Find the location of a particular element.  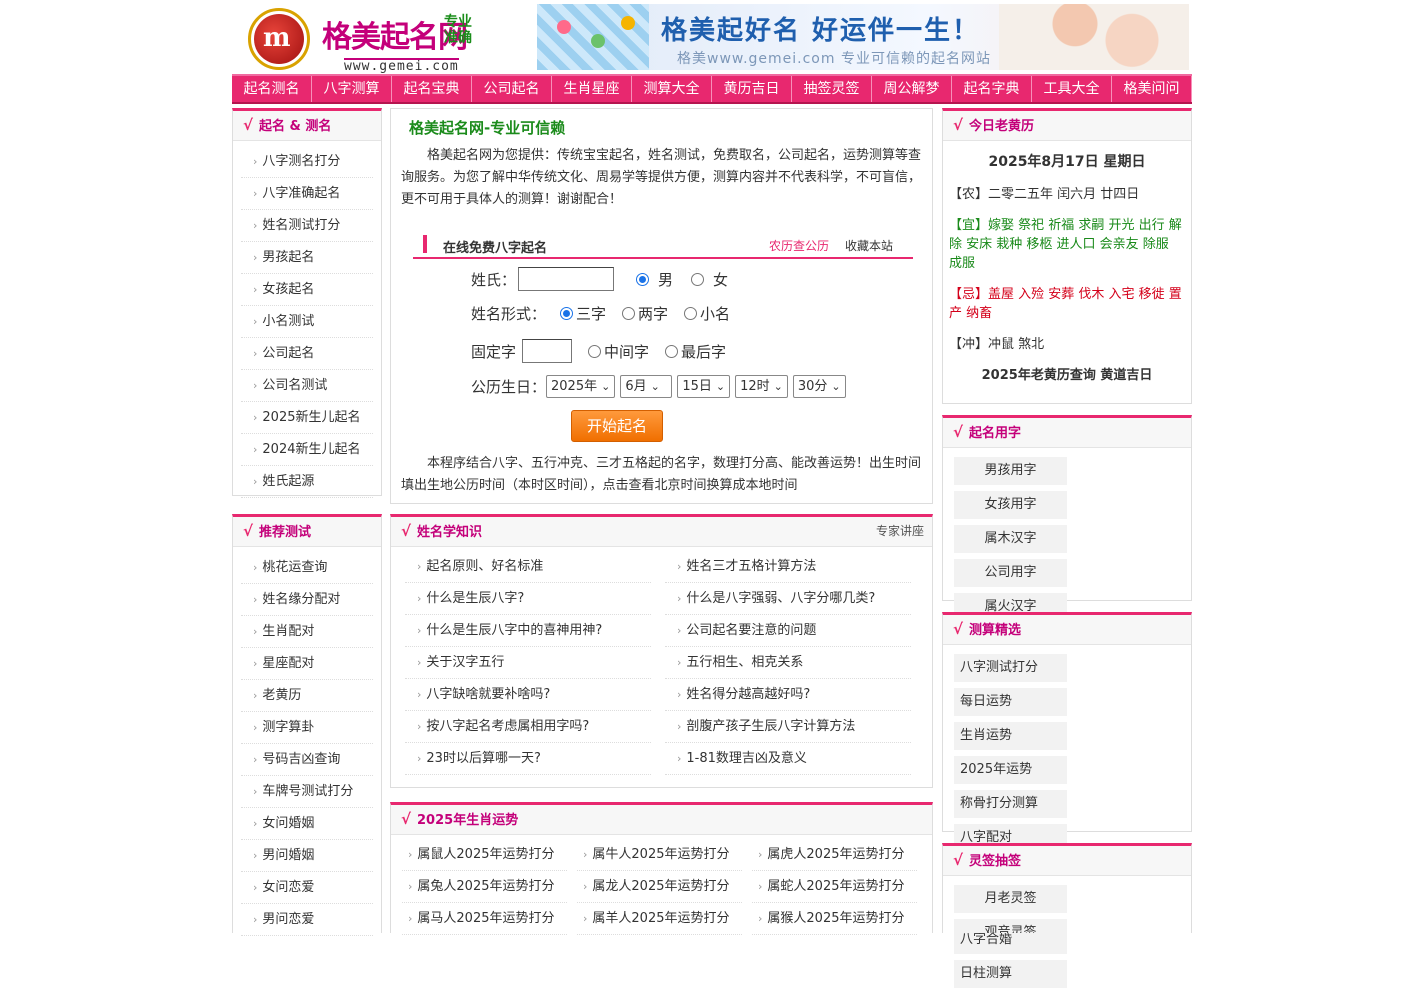

knowledge-link: 什么是生辰八字中的喜神用神? is located at coordinates (528, 631).